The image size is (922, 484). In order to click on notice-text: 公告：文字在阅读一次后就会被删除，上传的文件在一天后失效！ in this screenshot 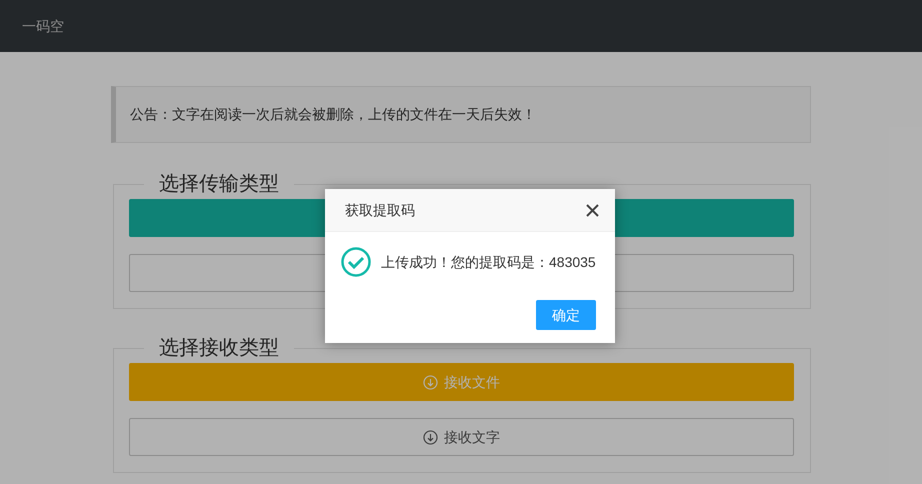, I will do `click(333, 114)`.